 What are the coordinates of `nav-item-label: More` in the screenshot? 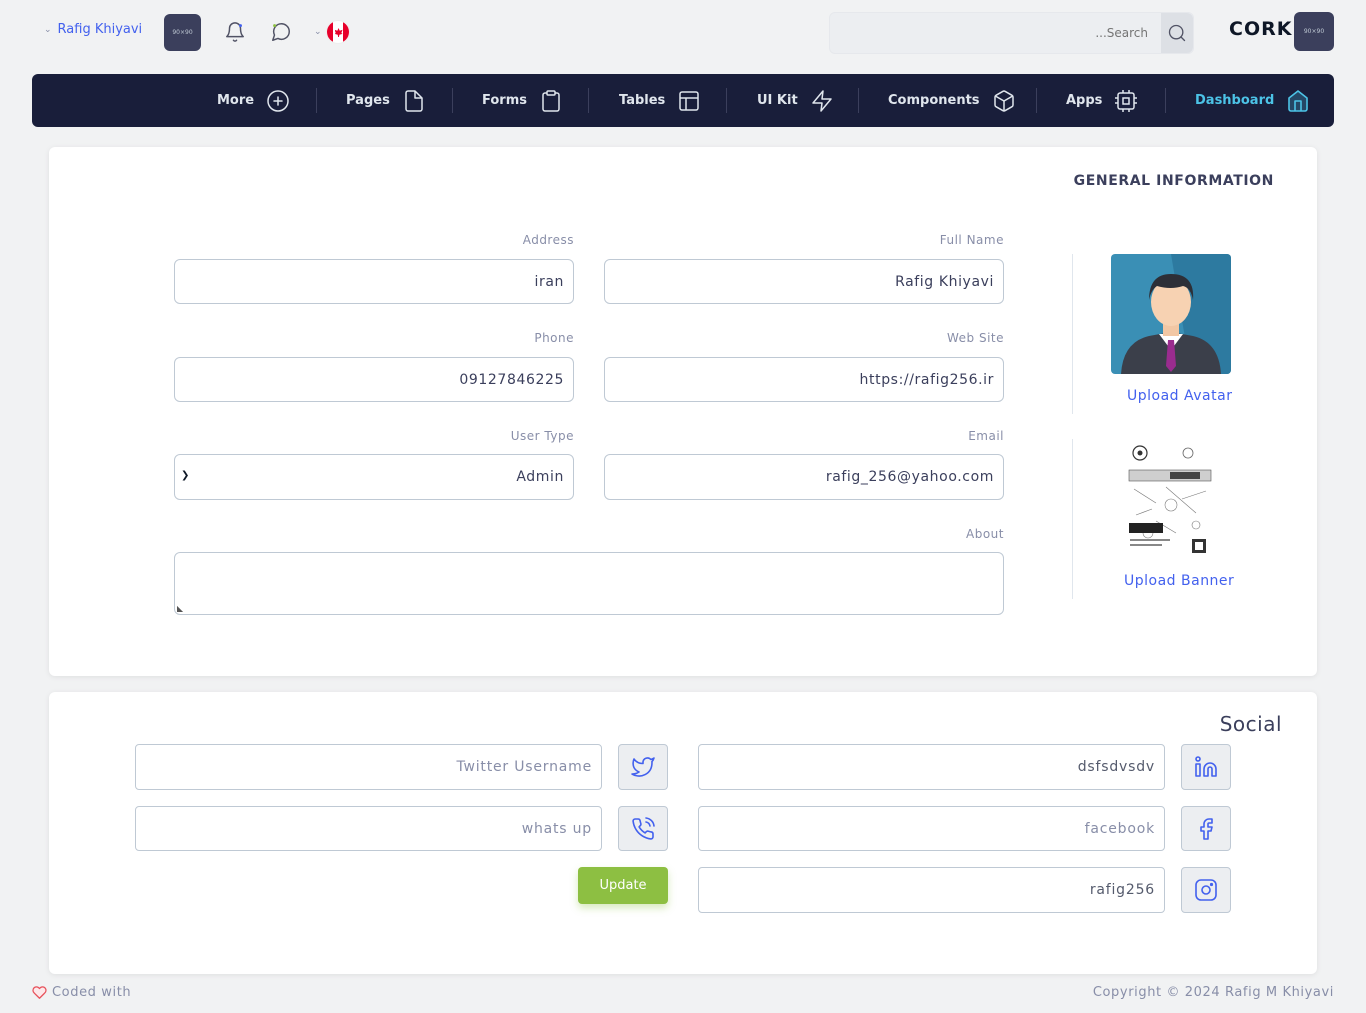 It's located at (236, 100).